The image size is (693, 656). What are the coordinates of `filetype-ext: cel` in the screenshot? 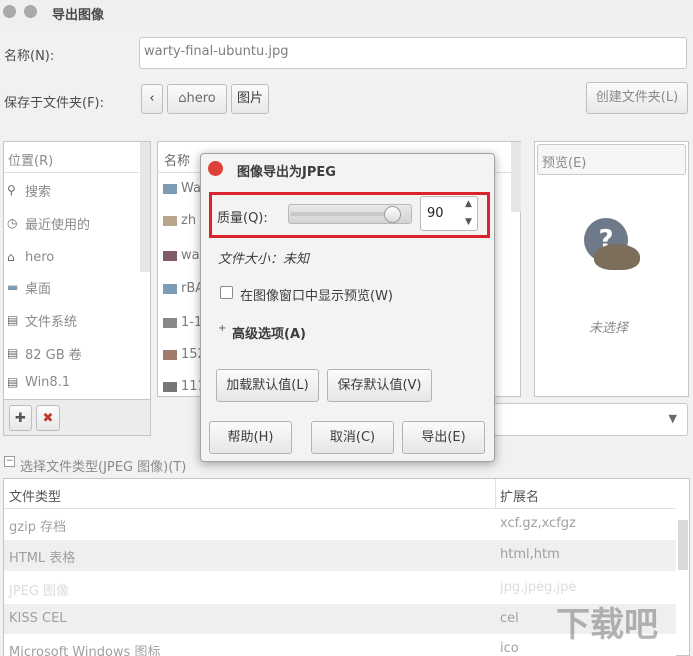 It's located at (509, 618).